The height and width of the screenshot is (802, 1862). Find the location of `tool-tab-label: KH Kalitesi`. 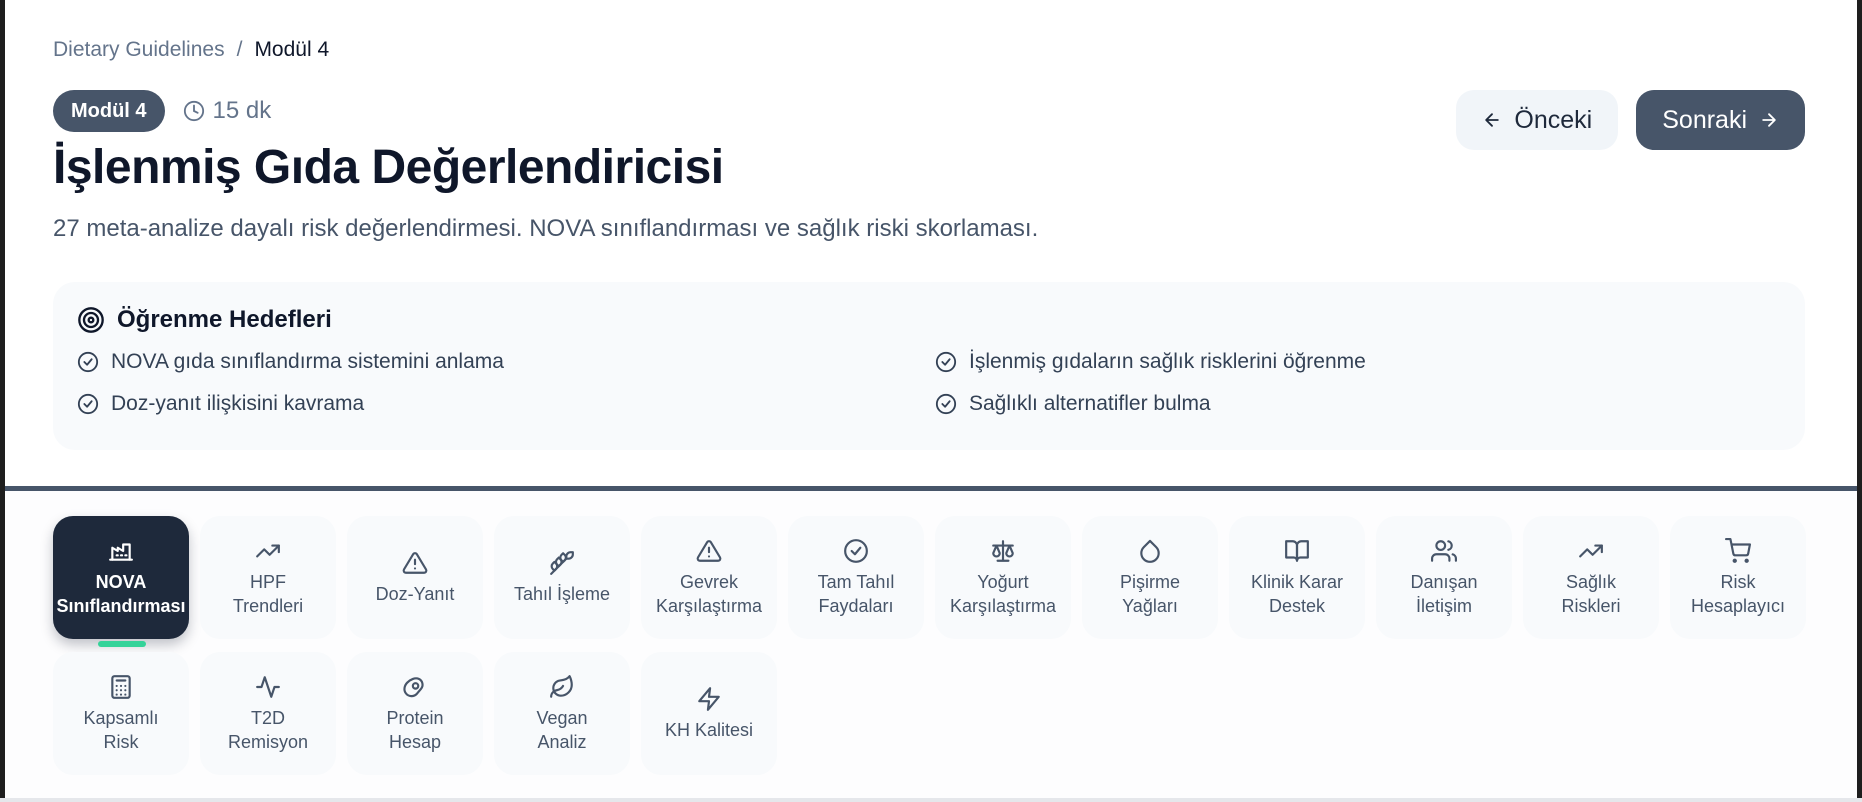

tool-tab-label: KH Kalitesi is located at coordinates (709, 729).